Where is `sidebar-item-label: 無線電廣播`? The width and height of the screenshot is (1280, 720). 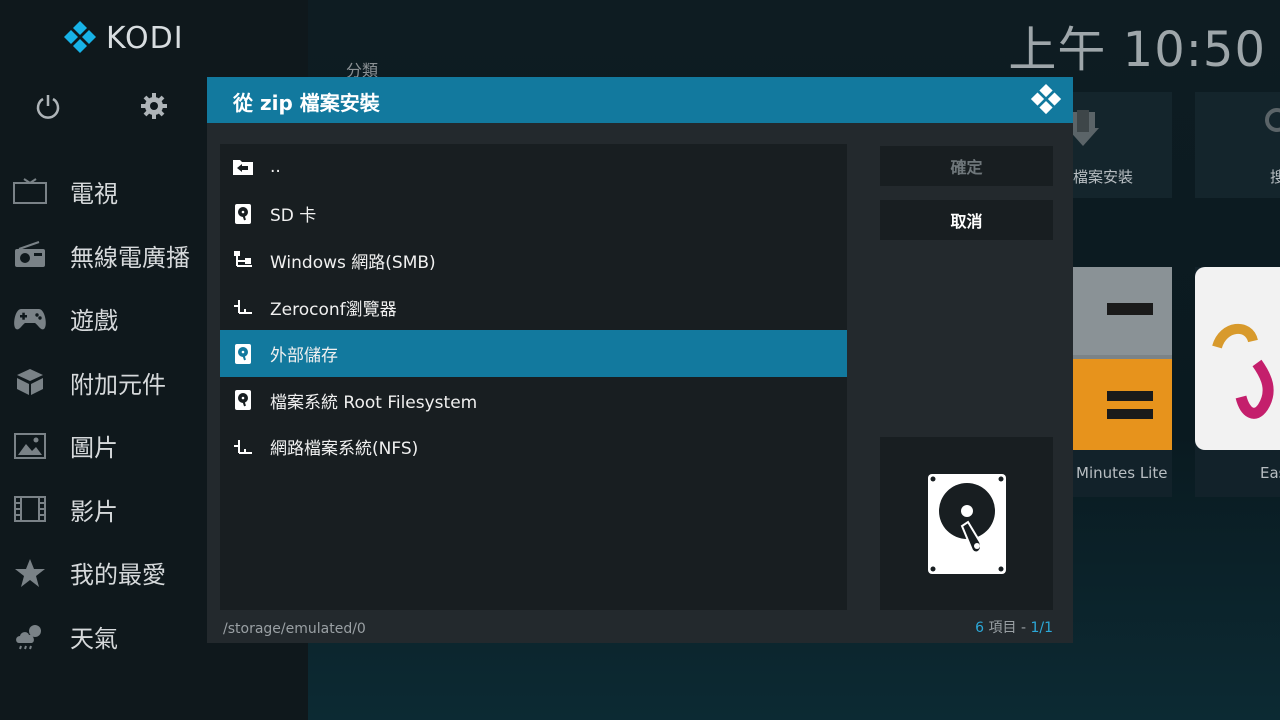
sidebar-item-label: 無線電廣播 is located at coordinates (130, 257).